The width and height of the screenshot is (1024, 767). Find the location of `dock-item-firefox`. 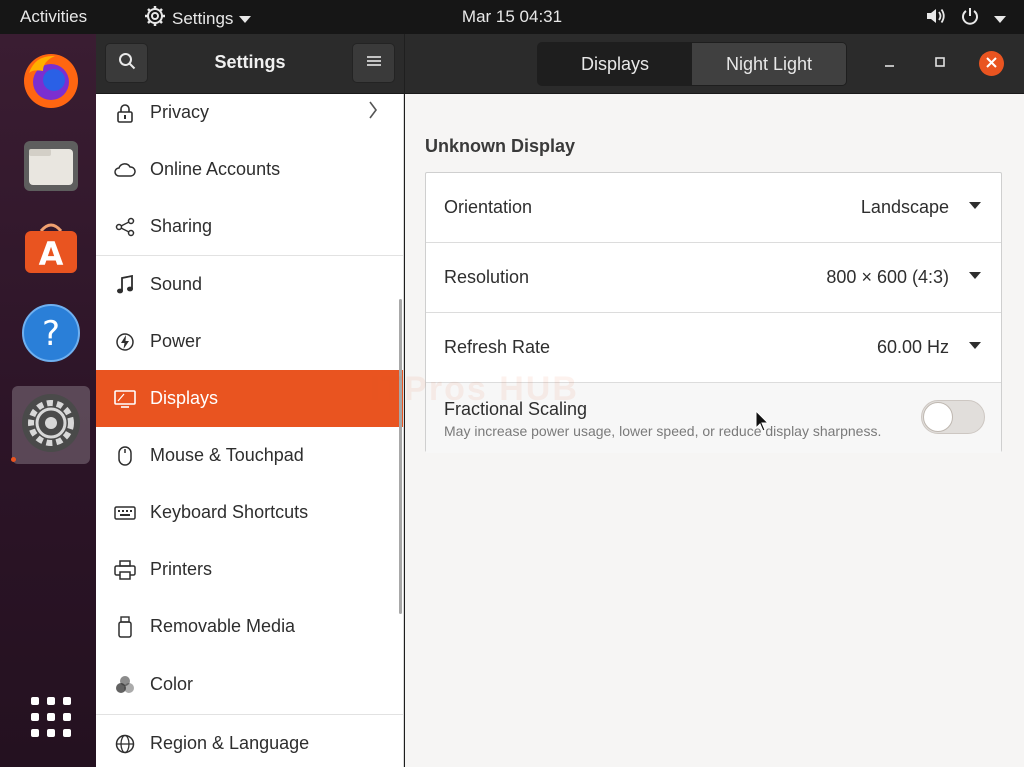

dock-item-firefox is located at coordinates (51, 83).